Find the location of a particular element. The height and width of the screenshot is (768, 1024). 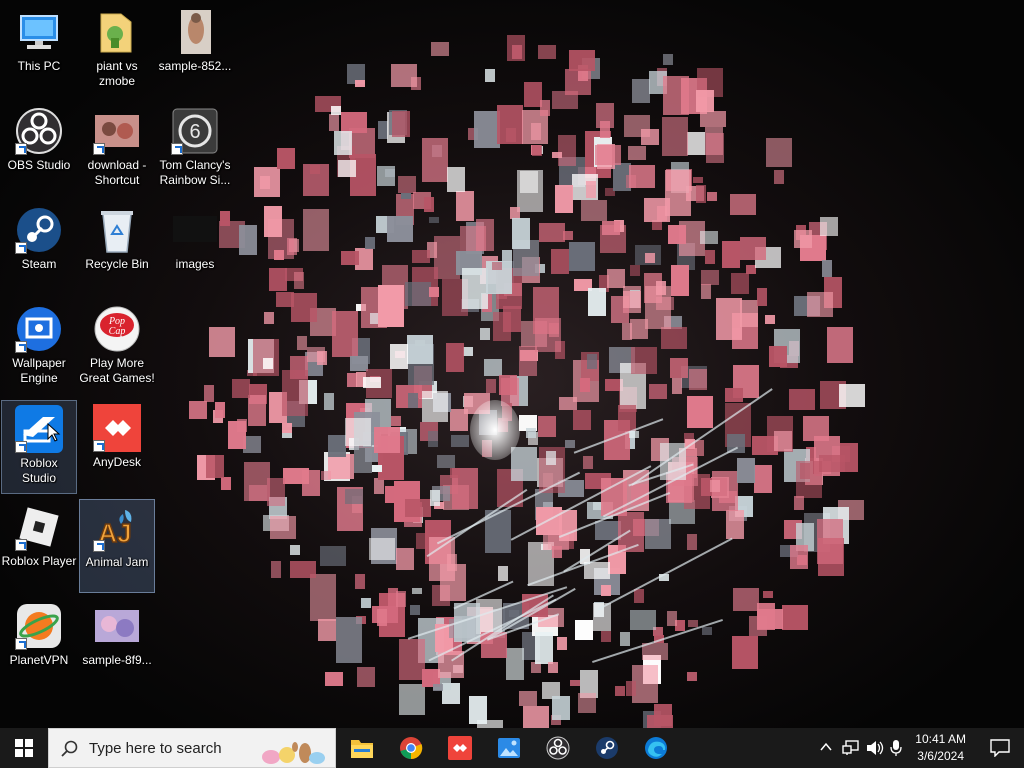

desktop-icon-label: download - Shortcut is located at coordinates (117, 172).